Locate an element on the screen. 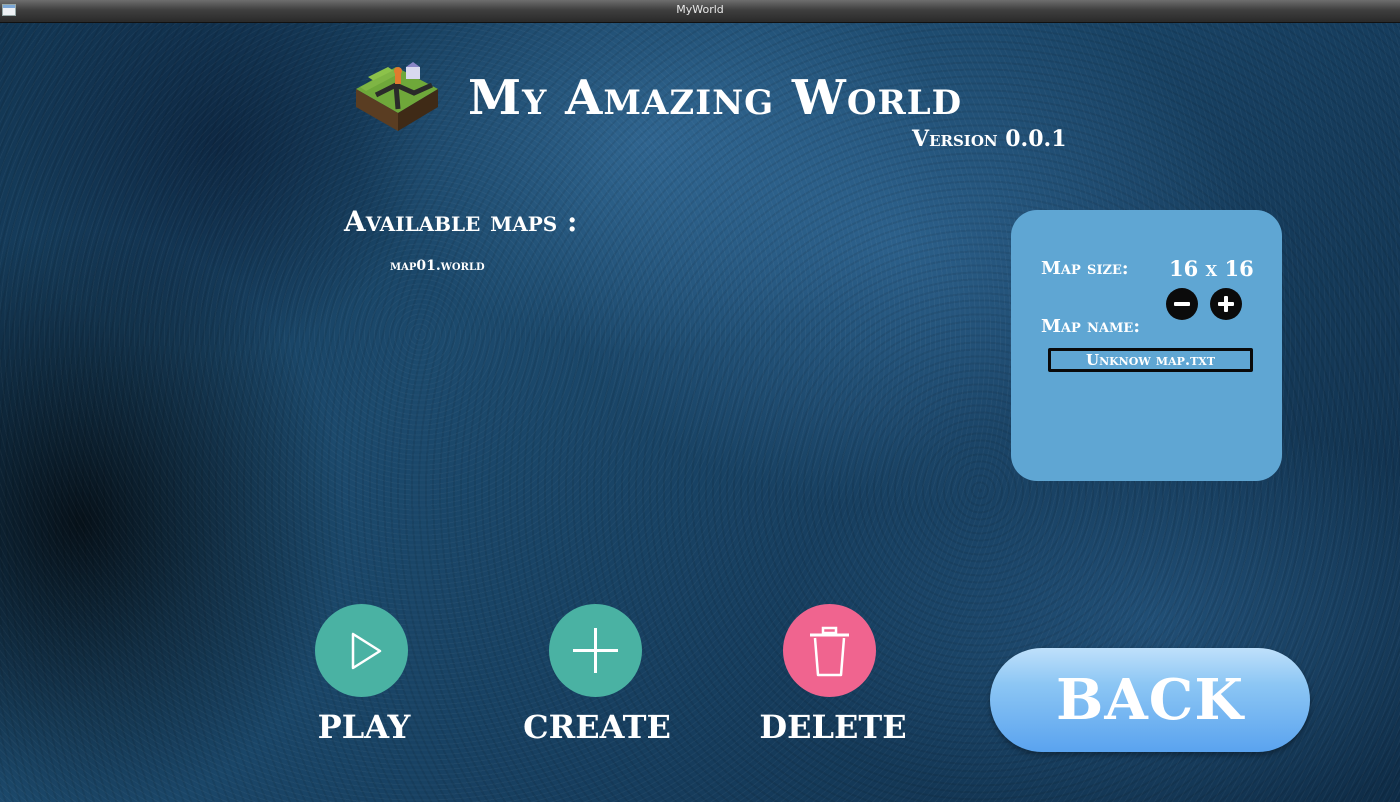 Image resolution: width=1400 pixels, height=802 pixels. delete-button is located at coordinates (829, 650).